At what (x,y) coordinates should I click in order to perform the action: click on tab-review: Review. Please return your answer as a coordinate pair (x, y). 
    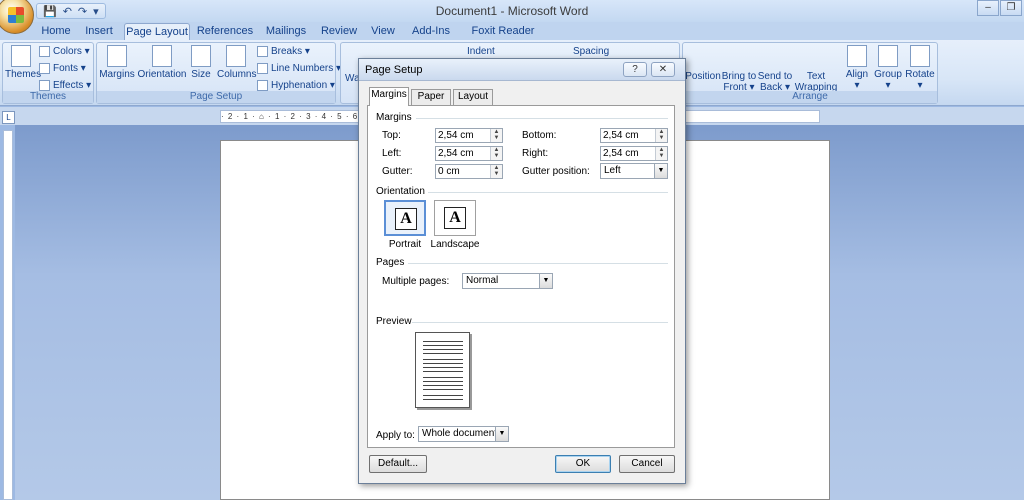
    Looking at the image, I should click on (339, 31).